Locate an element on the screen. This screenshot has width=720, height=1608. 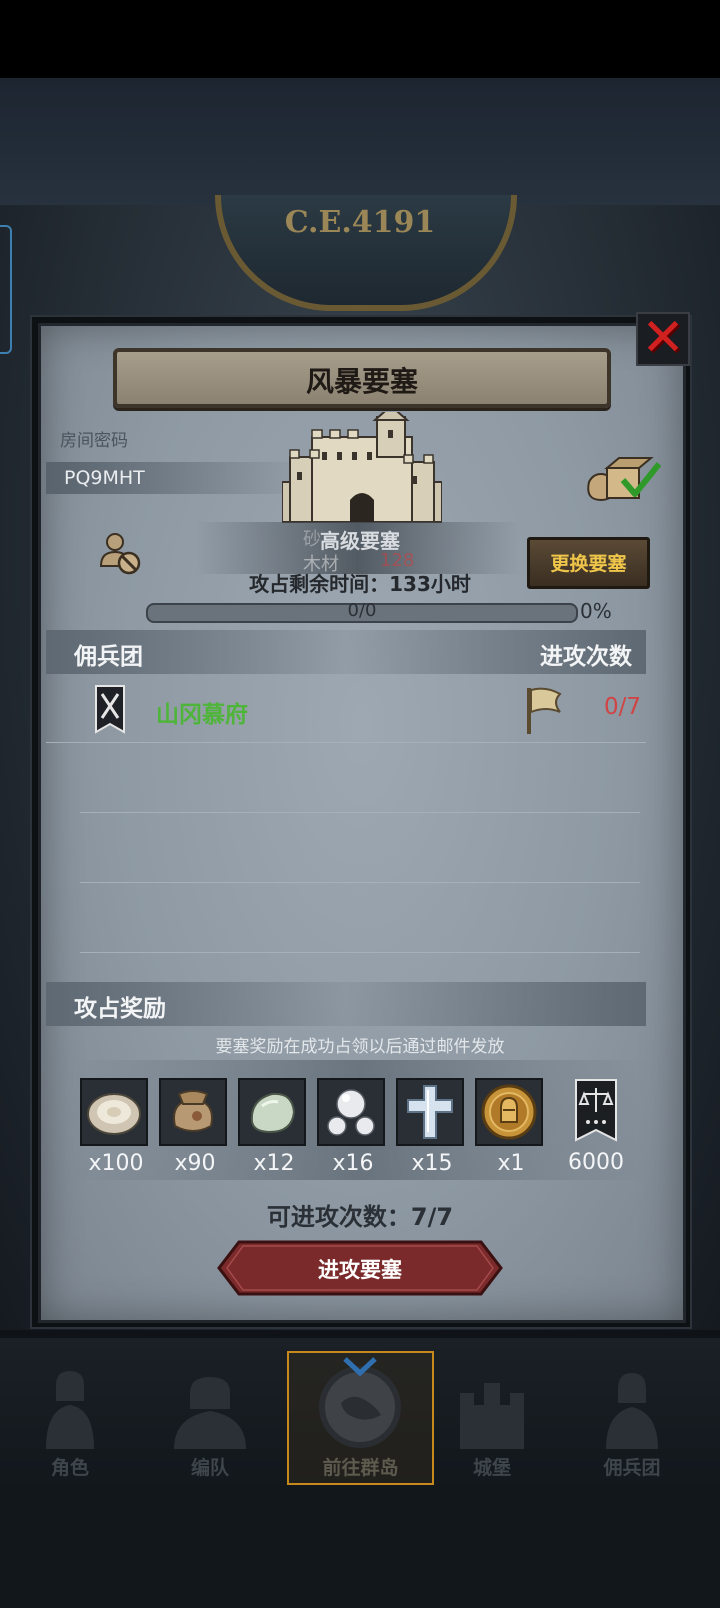
reward-item: x15 is located at coordinates (432, 1127).